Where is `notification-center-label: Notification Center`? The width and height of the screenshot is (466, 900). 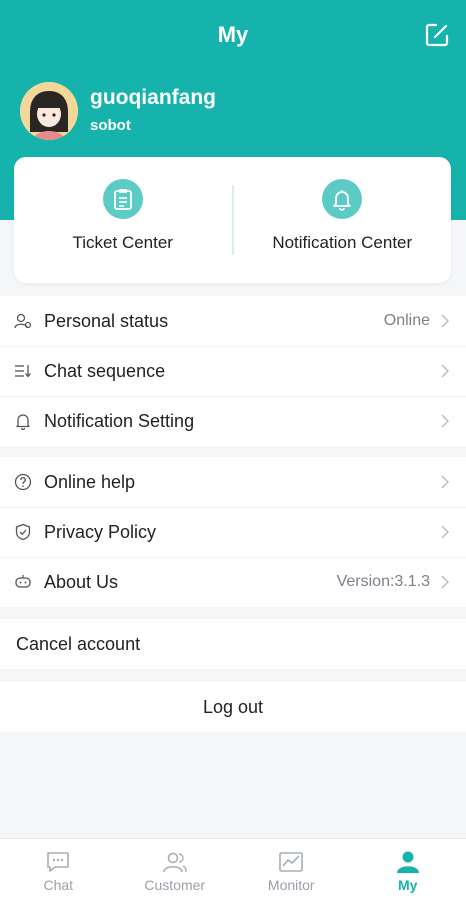
notification-center-label: Notification Center is located at coordinates (342, 242).